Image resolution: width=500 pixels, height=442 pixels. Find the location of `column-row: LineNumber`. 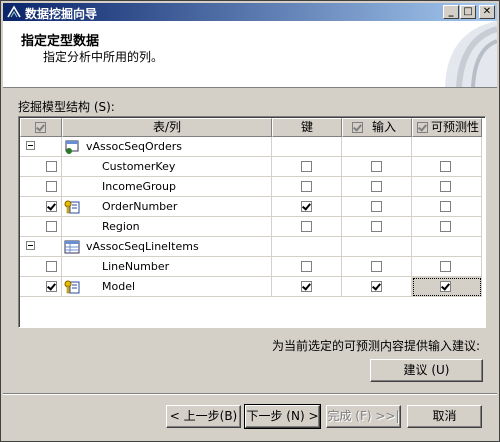

column-row: LineNumber is located at coordinates (251, 267).